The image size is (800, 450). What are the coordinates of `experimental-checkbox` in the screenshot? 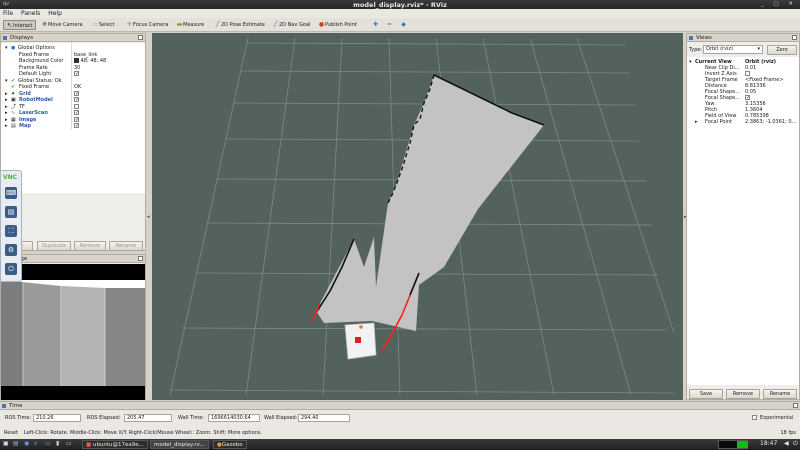 It's located at (754, 418).